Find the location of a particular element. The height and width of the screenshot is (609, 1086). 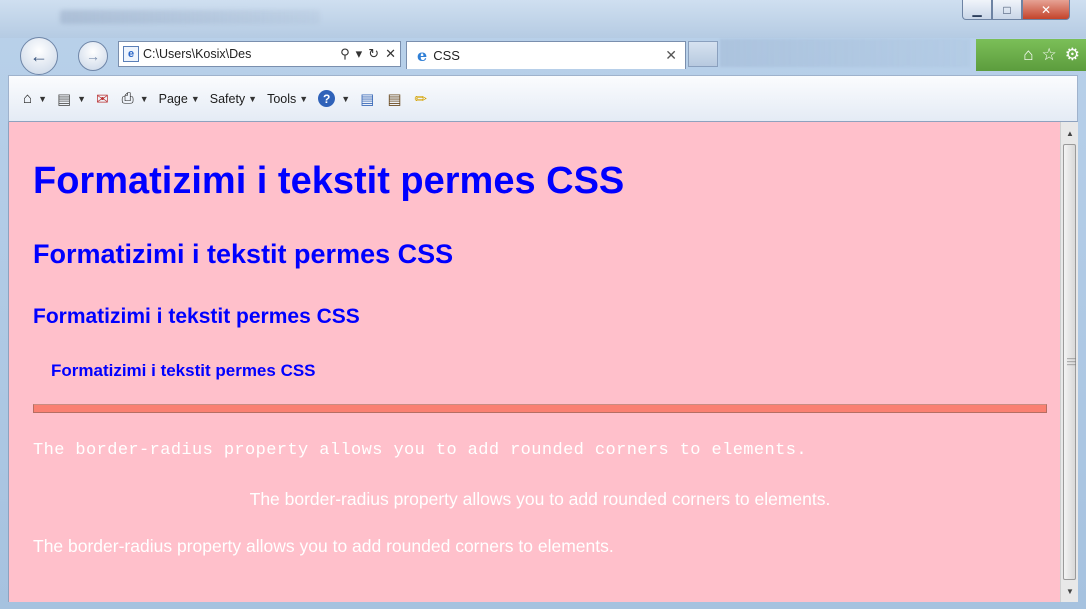

feeds-menu: ▤ ▼ is located at coordinates (71, 99).